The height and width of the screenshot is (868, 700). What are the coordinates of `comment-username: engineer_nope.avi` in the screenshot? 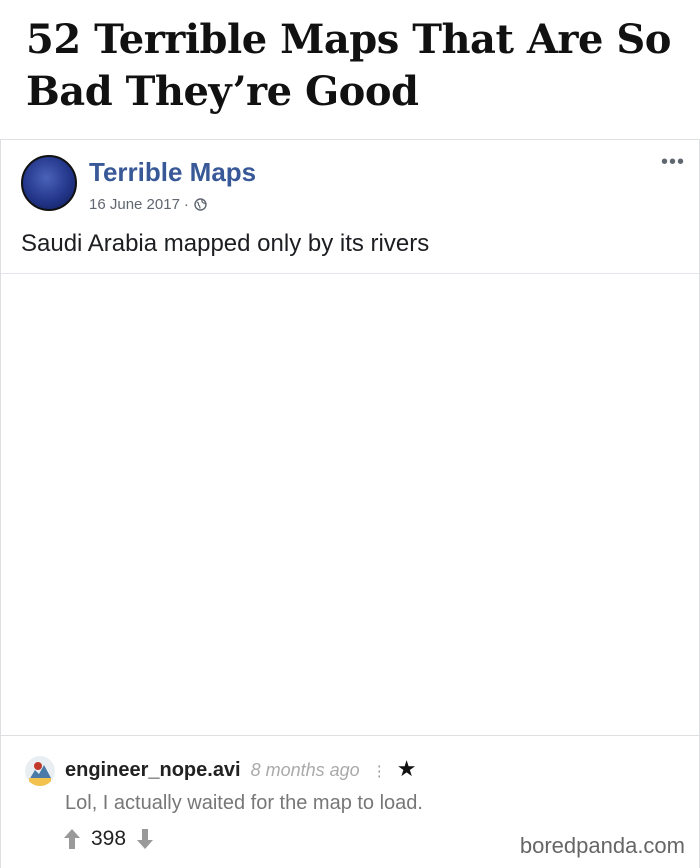 It's located at (153, 770).